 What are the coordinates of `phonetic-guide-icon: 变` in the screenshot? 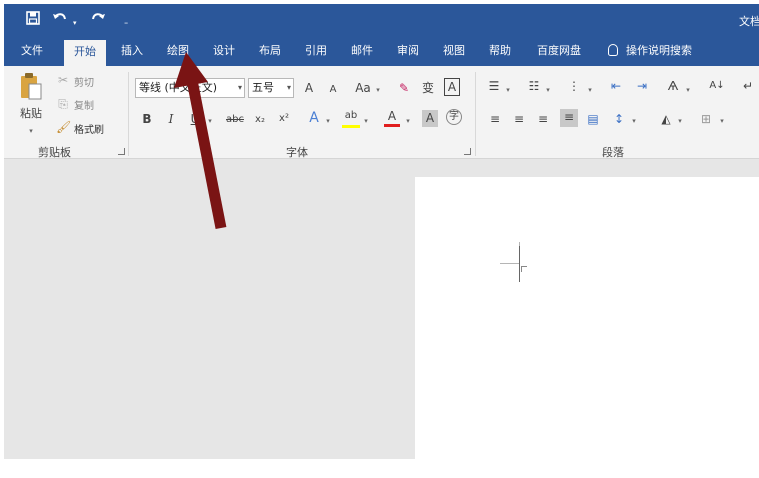 It's located at (428, 88).